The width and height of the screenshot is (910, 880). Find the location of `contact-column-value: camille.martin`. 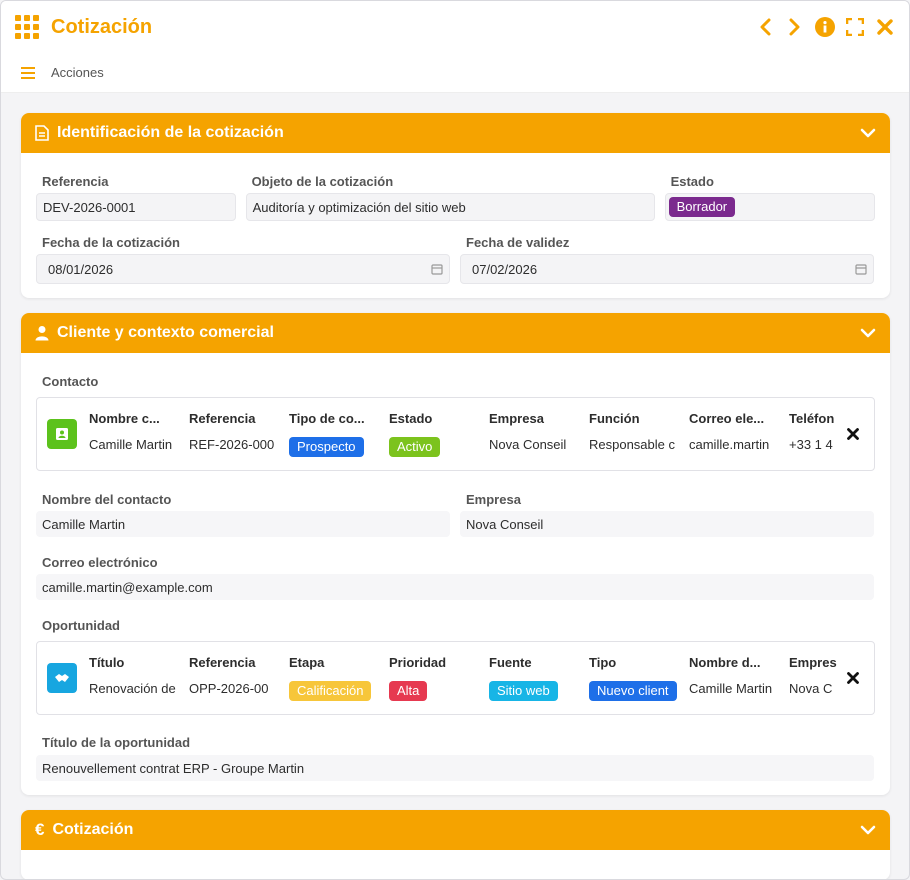

contact-column-value: camille.martin is located at coordinates (729, 444).